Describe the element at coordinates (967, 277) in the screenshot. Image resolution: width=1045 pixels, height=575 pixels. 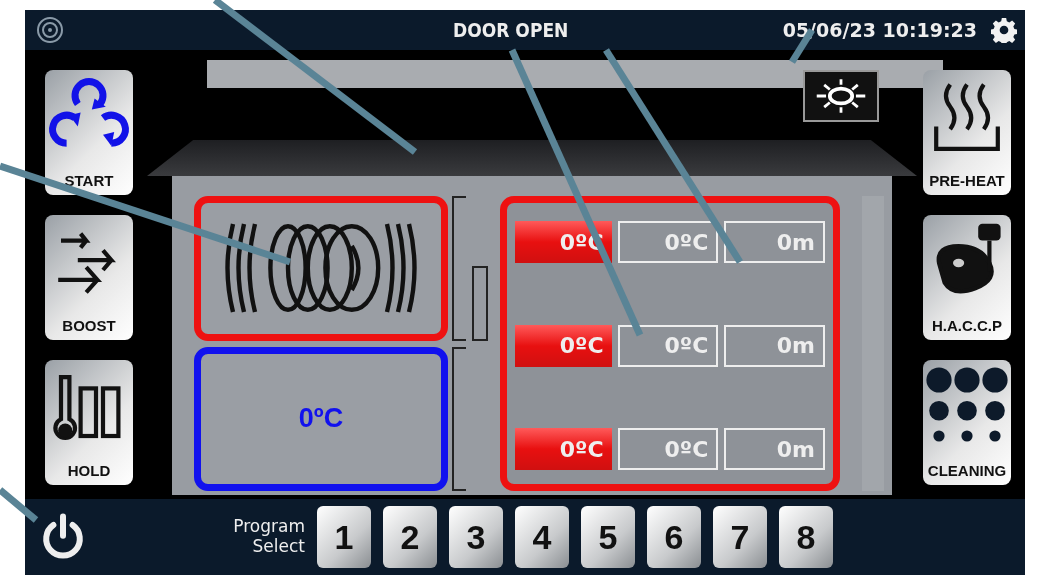
I see `function-button: H.A.C.C.P` at that location.